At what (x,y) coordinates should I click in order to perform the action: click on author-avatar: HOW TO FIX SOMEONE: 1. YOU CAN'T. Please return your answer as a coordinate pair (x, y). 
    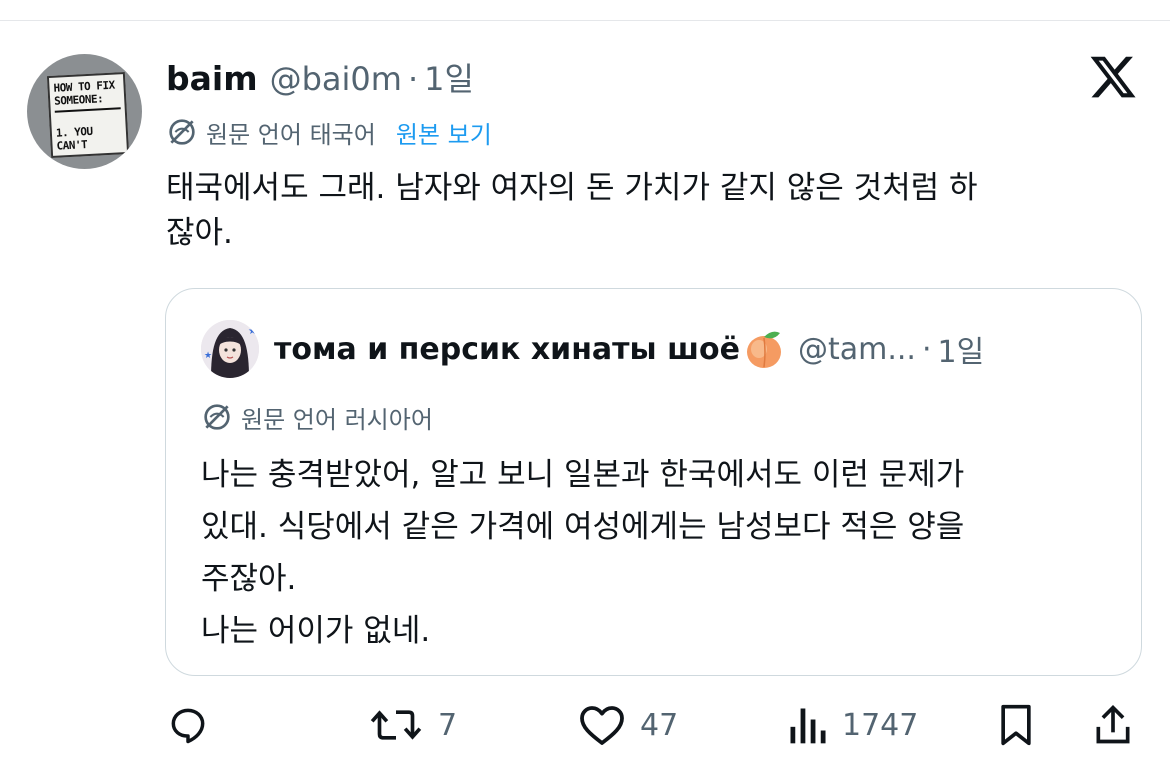
    Looking at the image, I should click on (84, 111).